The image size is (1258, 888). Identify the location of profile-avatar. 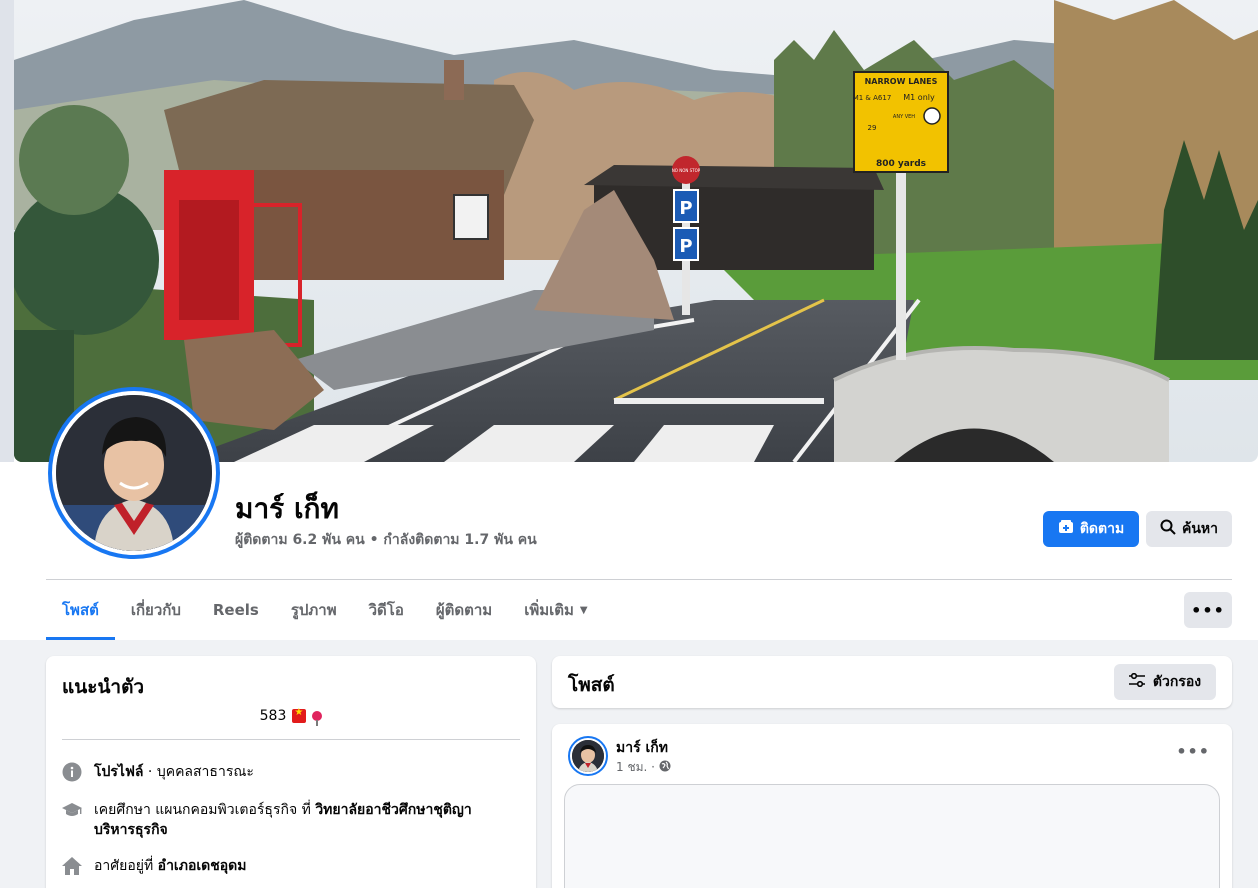
(134, 473).